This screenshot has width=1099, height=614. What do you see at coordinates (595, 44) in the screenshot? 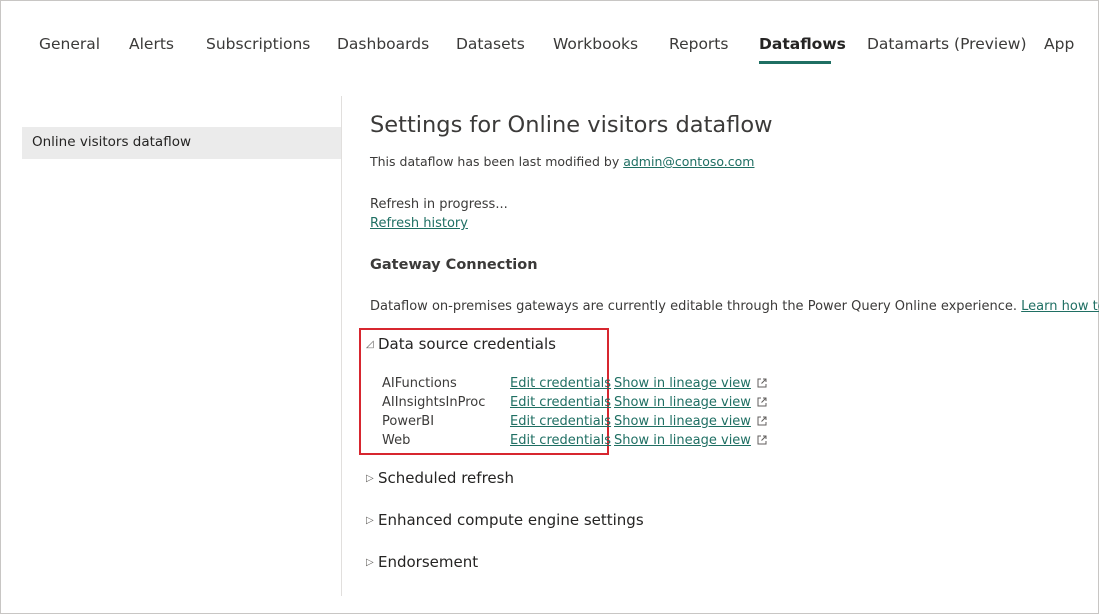
I see `tab-workbooks: Workbooks` at bounding box center [595, 44].